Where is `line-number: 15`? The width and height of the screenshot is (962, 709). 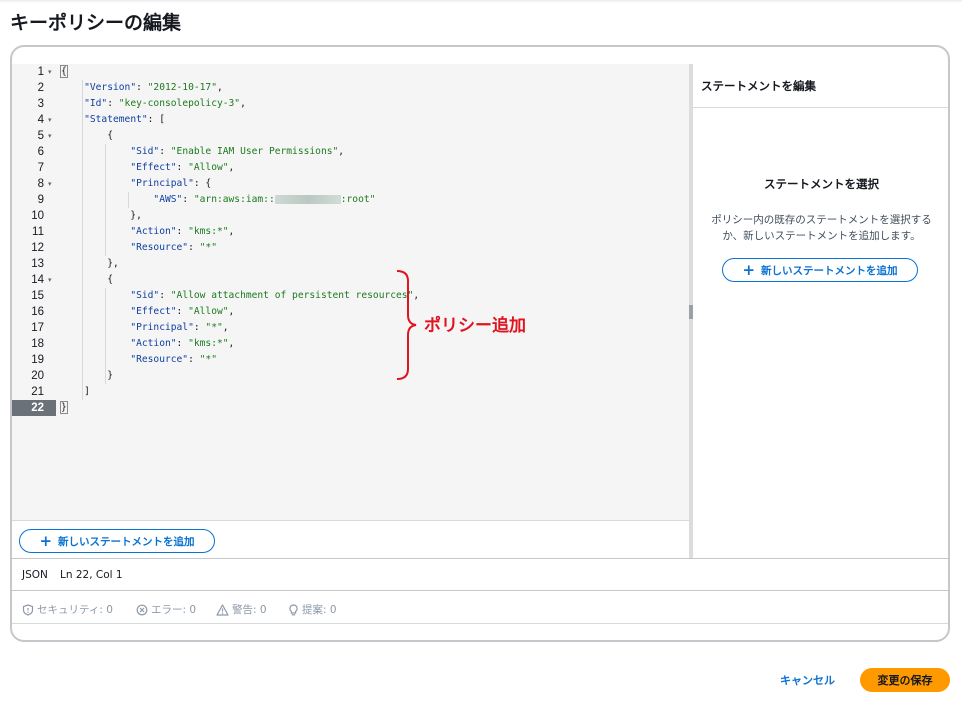 line-number: 15 is located at coordinates (37, 296).